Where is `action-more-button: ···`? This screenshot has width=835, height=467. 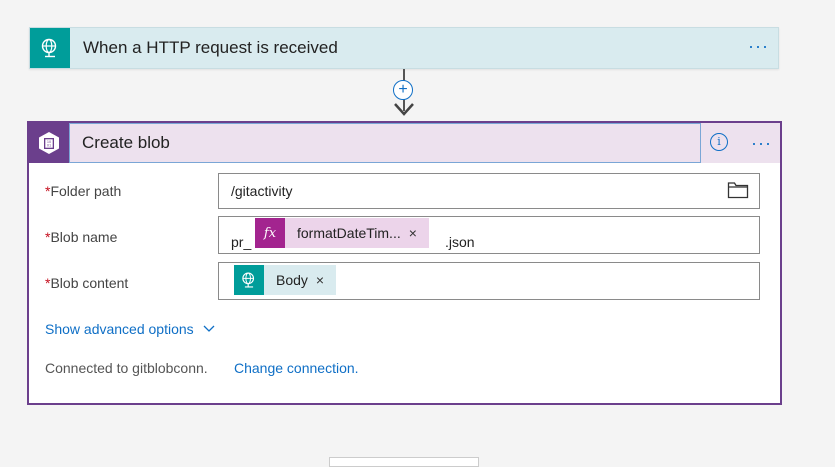 action-more-button: ··· is located at coordinates (761, 143).